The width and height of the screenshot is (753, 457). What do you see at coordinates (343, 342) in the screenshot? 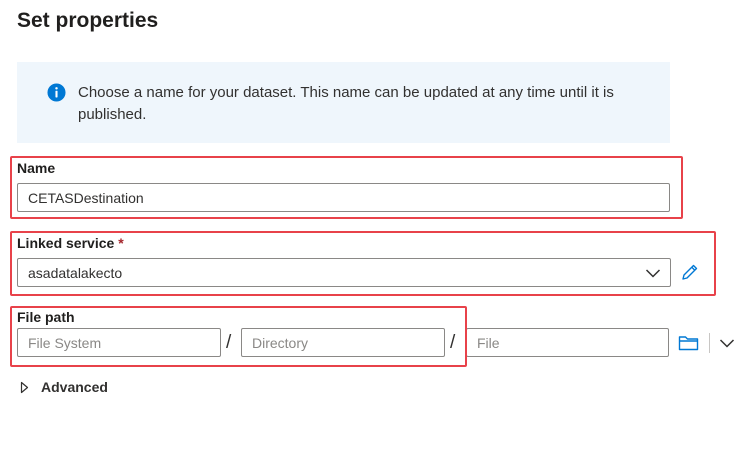
I see `directory-input` at bounding box center [343, 342].